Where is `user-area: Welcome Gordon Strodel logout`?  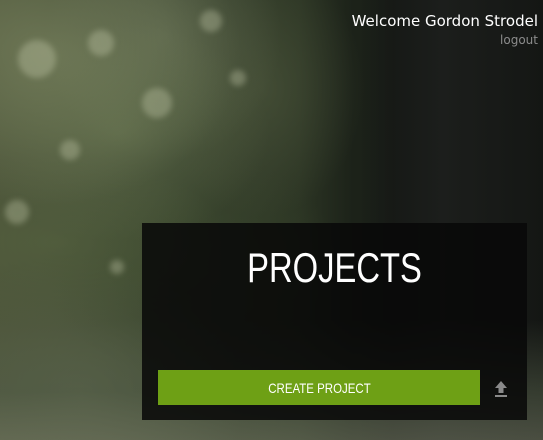 user-area: Welcome Gordon Strodel logout is located at coordinates (445, 30).